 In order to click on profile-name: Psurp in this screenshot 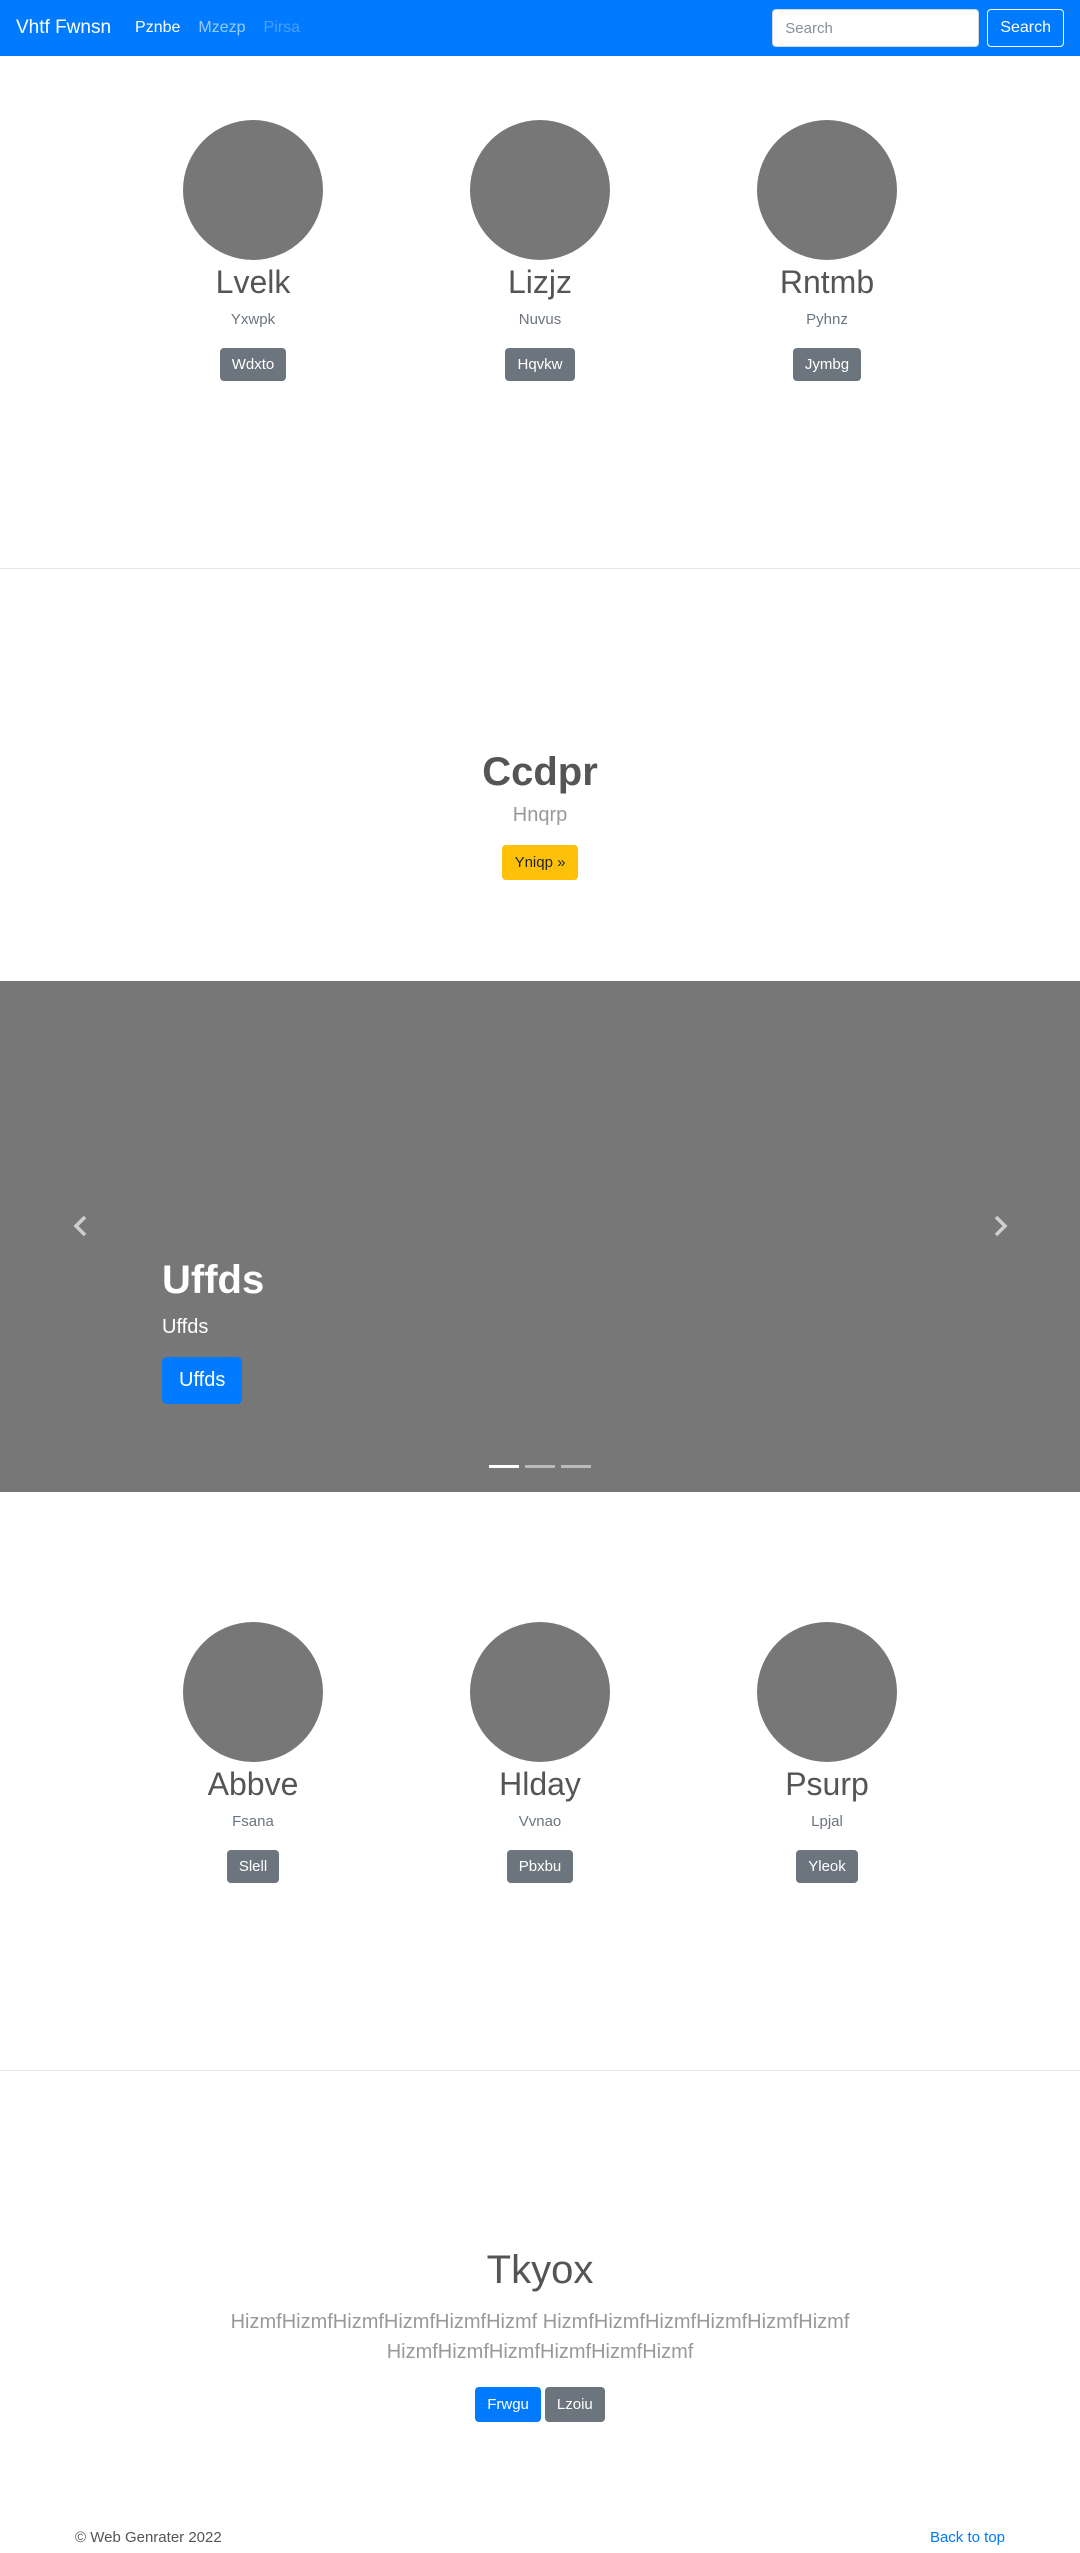, I will do `click(827, 1784)`.